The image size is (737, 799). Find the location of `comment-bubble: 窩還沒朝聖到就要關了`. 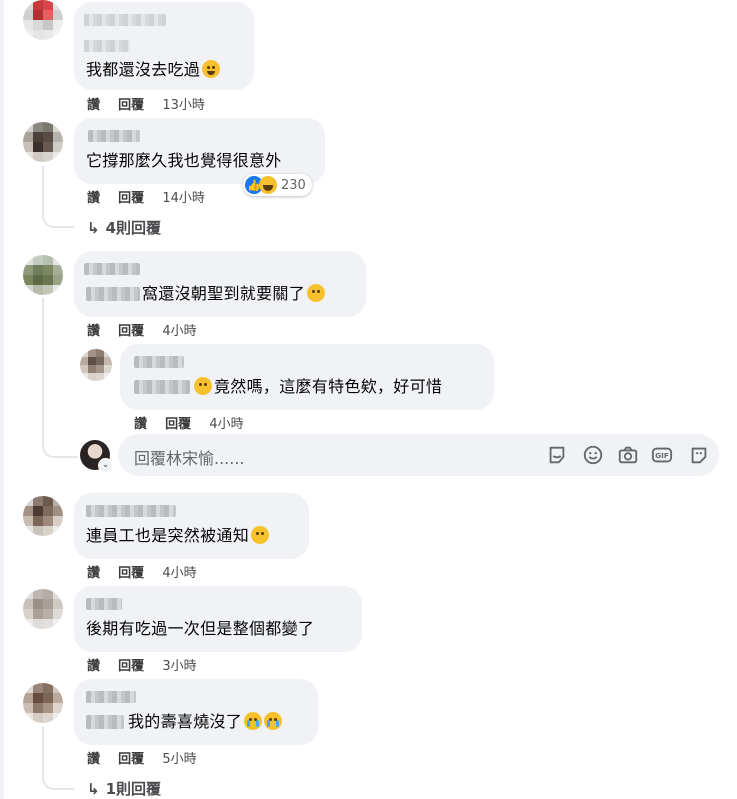

comment-bubble: 窩還沒朝聖到就要關了 is located at coordinates (220, 284).